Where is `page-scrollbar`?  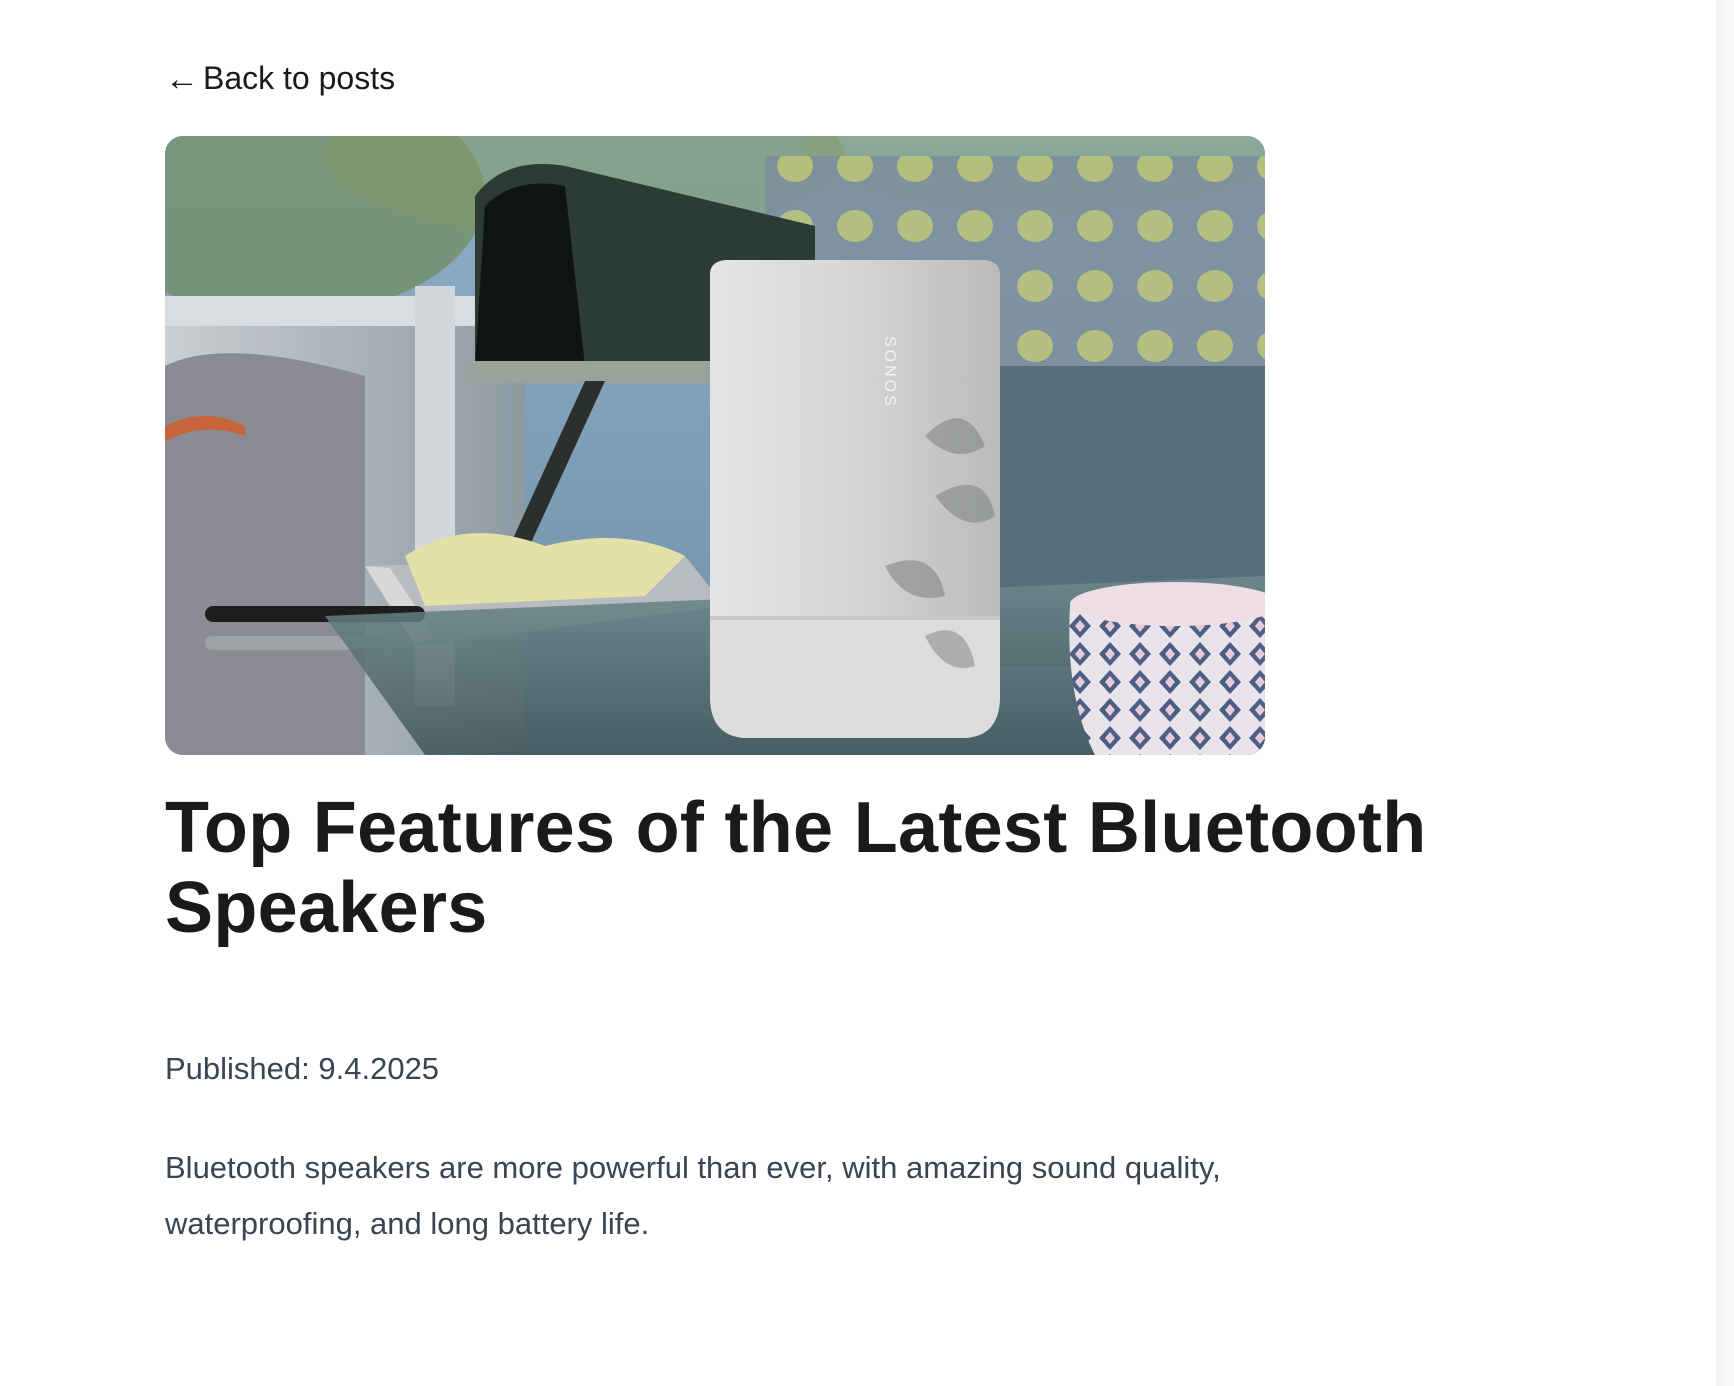
page-scrollbar is located at coordinates (1725, 693).